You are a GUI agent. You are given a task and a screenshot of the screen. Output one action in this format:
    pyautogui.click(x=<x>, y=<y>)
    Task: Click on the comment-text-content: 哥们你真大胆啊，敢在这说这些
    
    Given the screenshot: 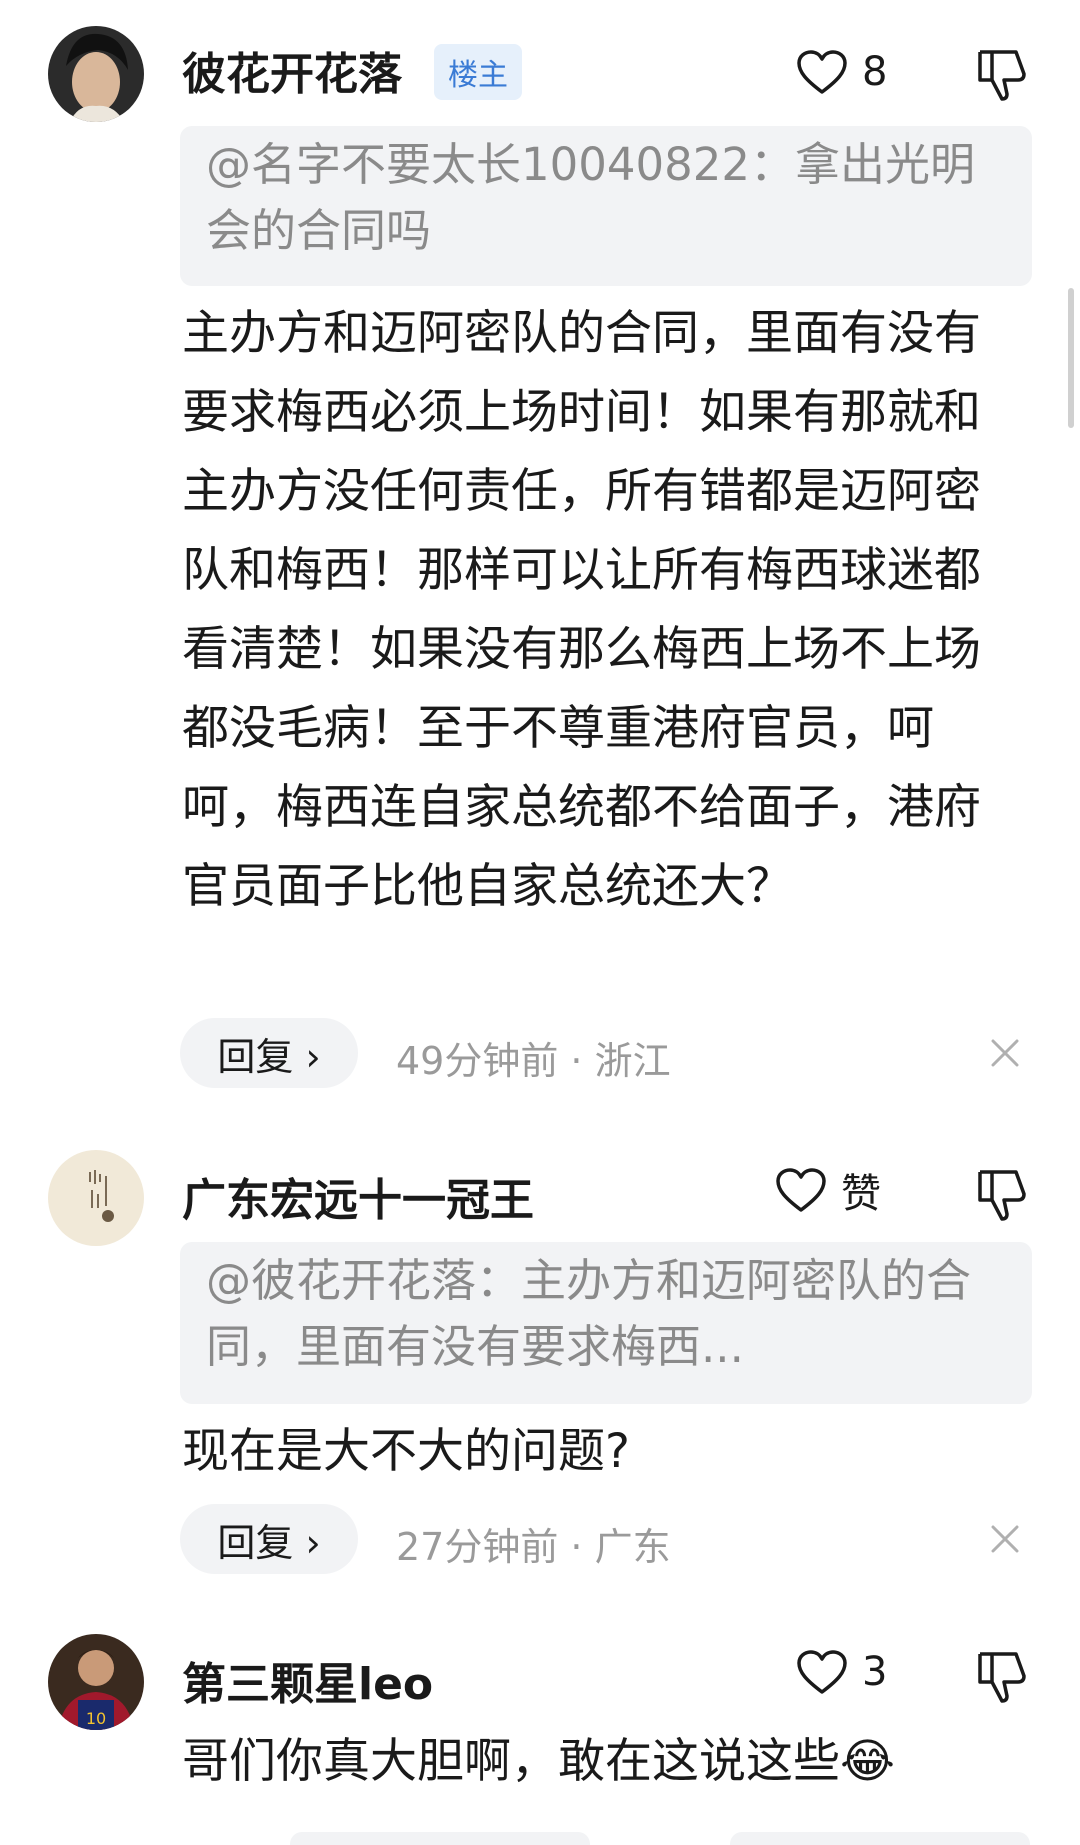 What is the action you would take?
    pyautogui.click(x=511, y=1761)
    